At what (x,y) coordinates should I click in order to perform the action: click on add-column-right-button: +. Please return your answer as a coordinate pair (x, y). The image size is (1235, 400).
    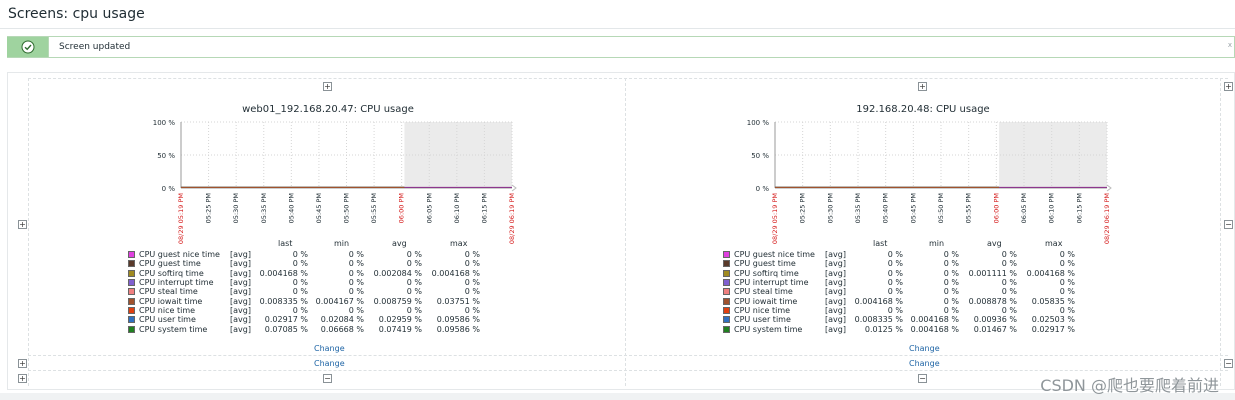
    Looking at the image, I should click on (922, 86).